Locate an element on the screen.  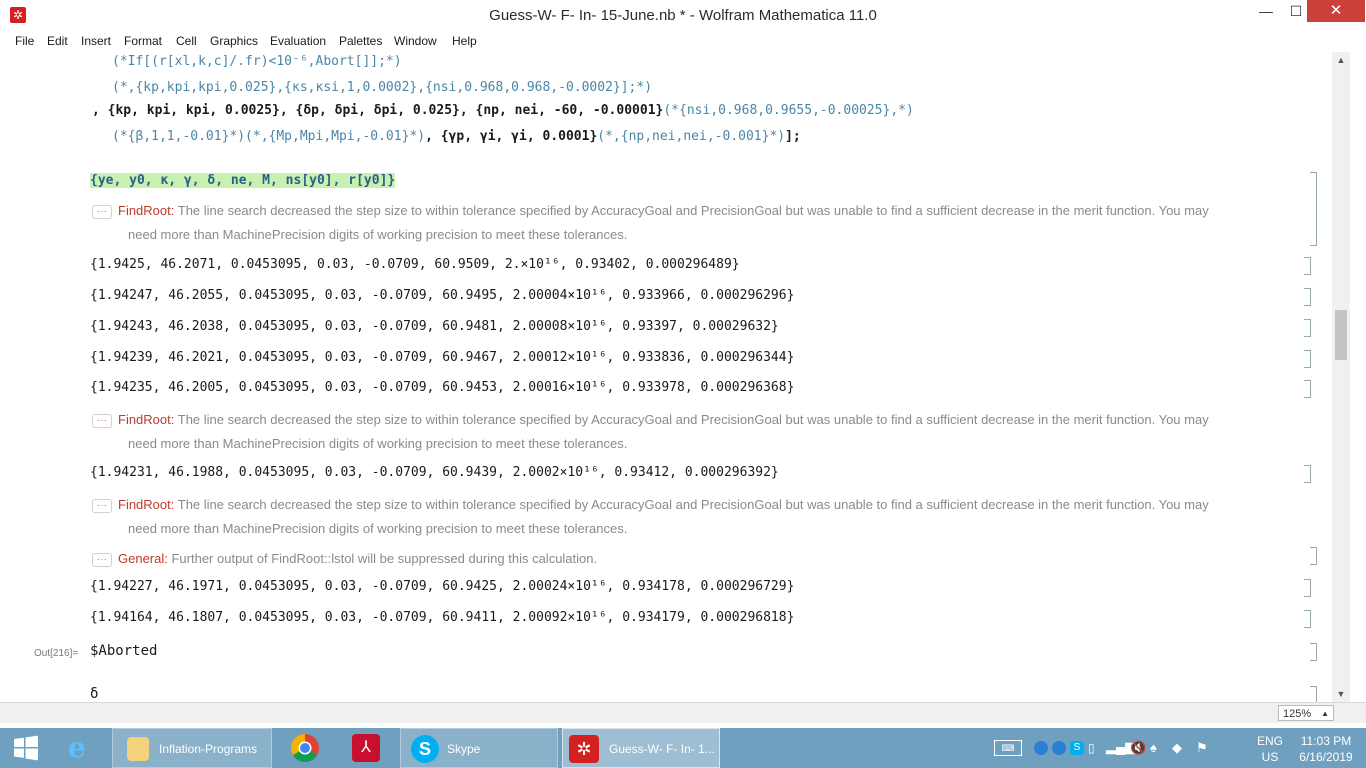
menu-file: File is located at coordinates (24, 41).